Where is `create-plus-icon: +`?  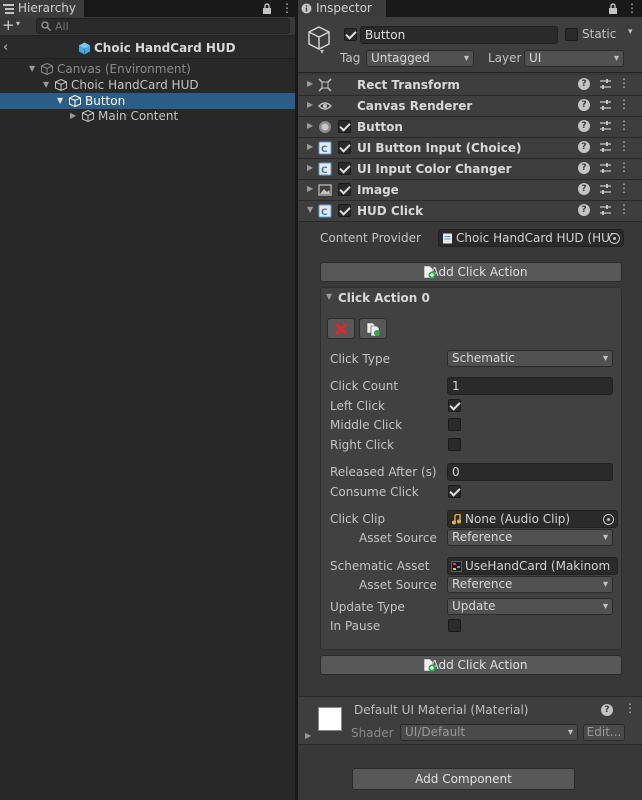 create-plus-icon: + is located at coordinates (8, 25).